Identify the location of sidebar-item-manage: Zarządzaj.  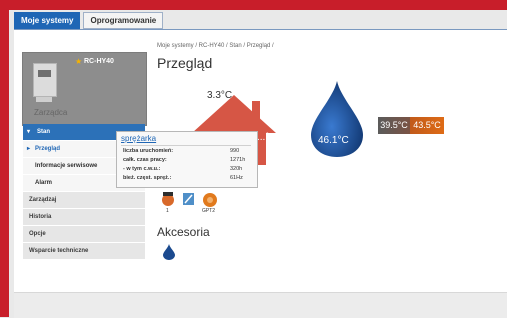
(84, 200).